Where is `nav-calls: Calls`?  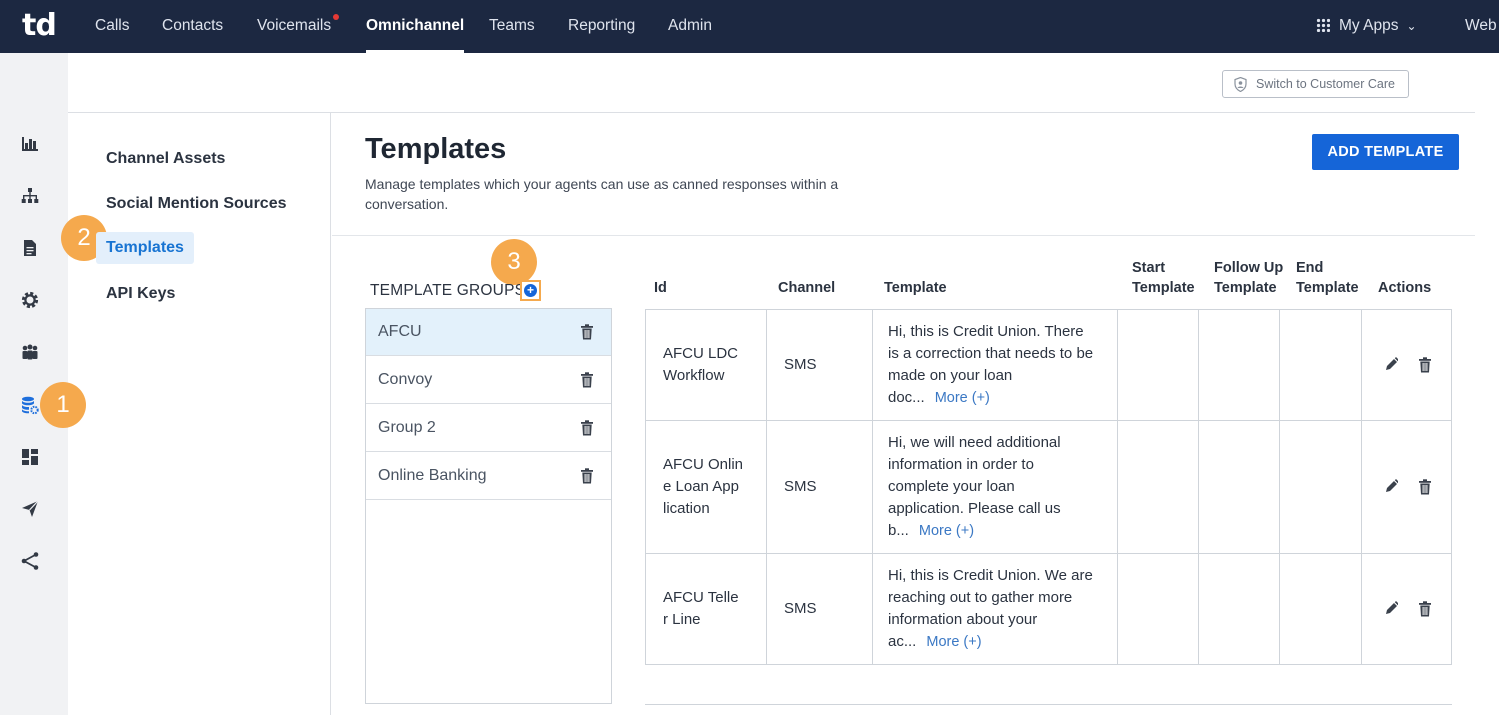
nav-calls: Calls is located at coordinates (112, 26).